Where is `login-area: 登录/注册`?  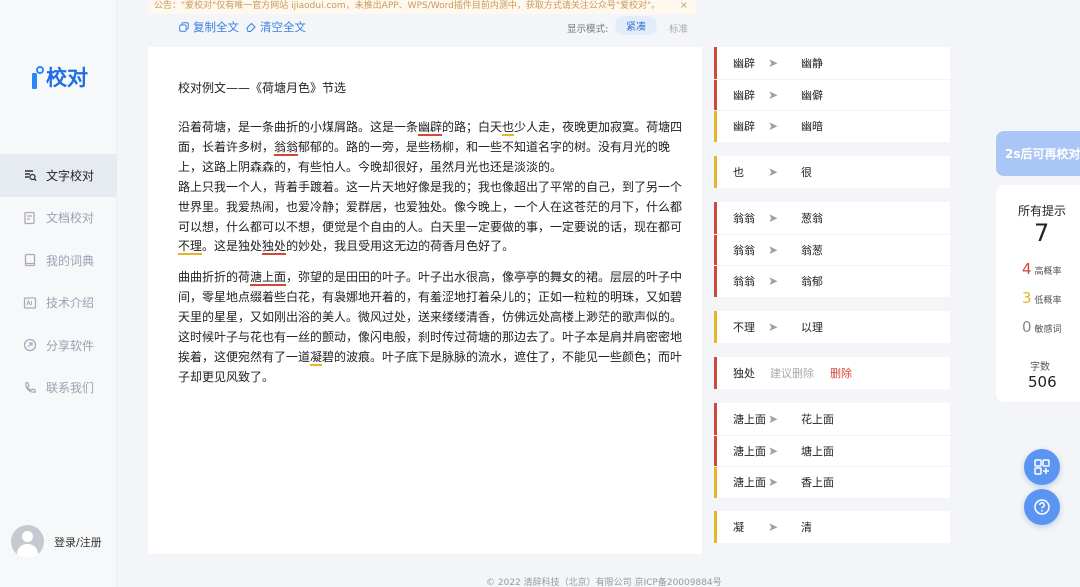
login-area: 登录/注册 is located at coordinates (56, 541).